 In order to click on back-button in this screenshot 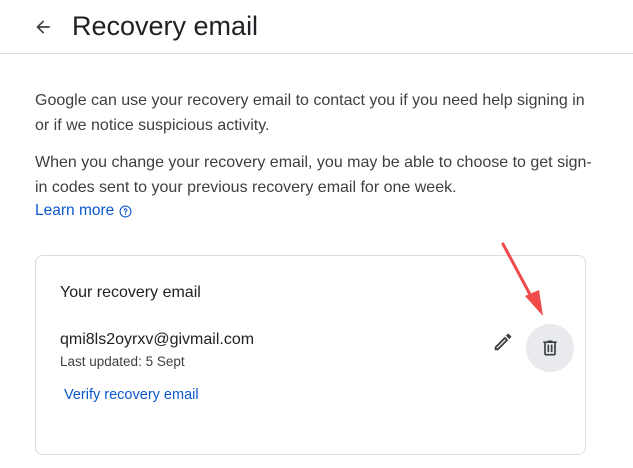, I will do `click(43, 27)`.